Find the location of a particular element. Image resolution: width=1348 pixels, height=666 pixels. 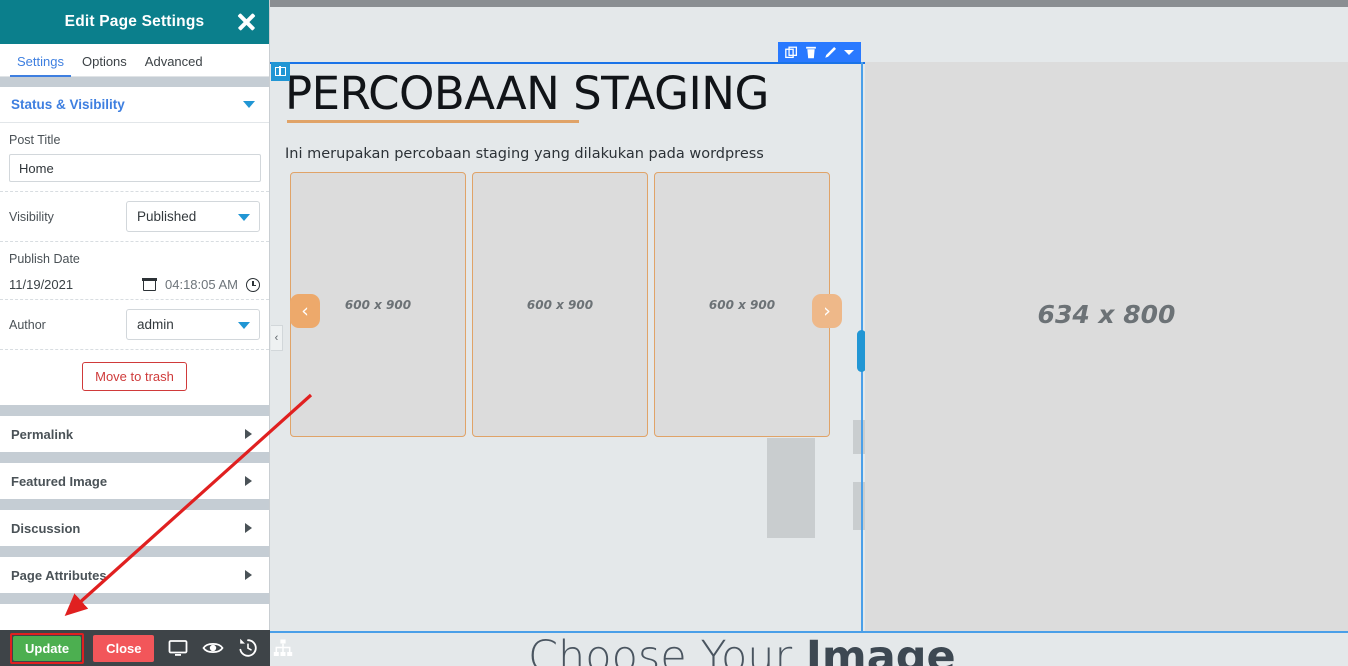

tab-options: Options is located at coordinates (104, 65).